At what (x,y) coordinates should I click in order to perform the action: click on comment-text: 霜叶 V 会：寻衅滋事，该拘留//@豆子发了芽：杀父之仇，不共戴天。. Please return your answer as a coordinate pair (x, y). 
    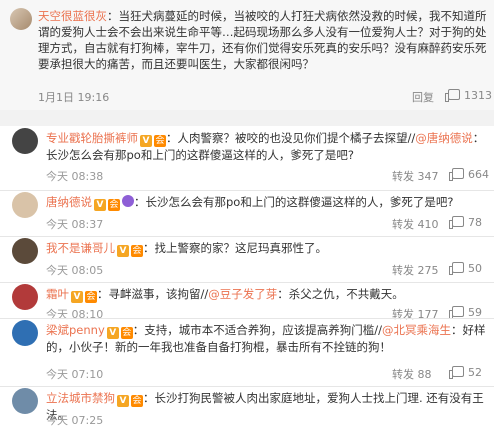
    Looking at the image, I should click on (266, 294).